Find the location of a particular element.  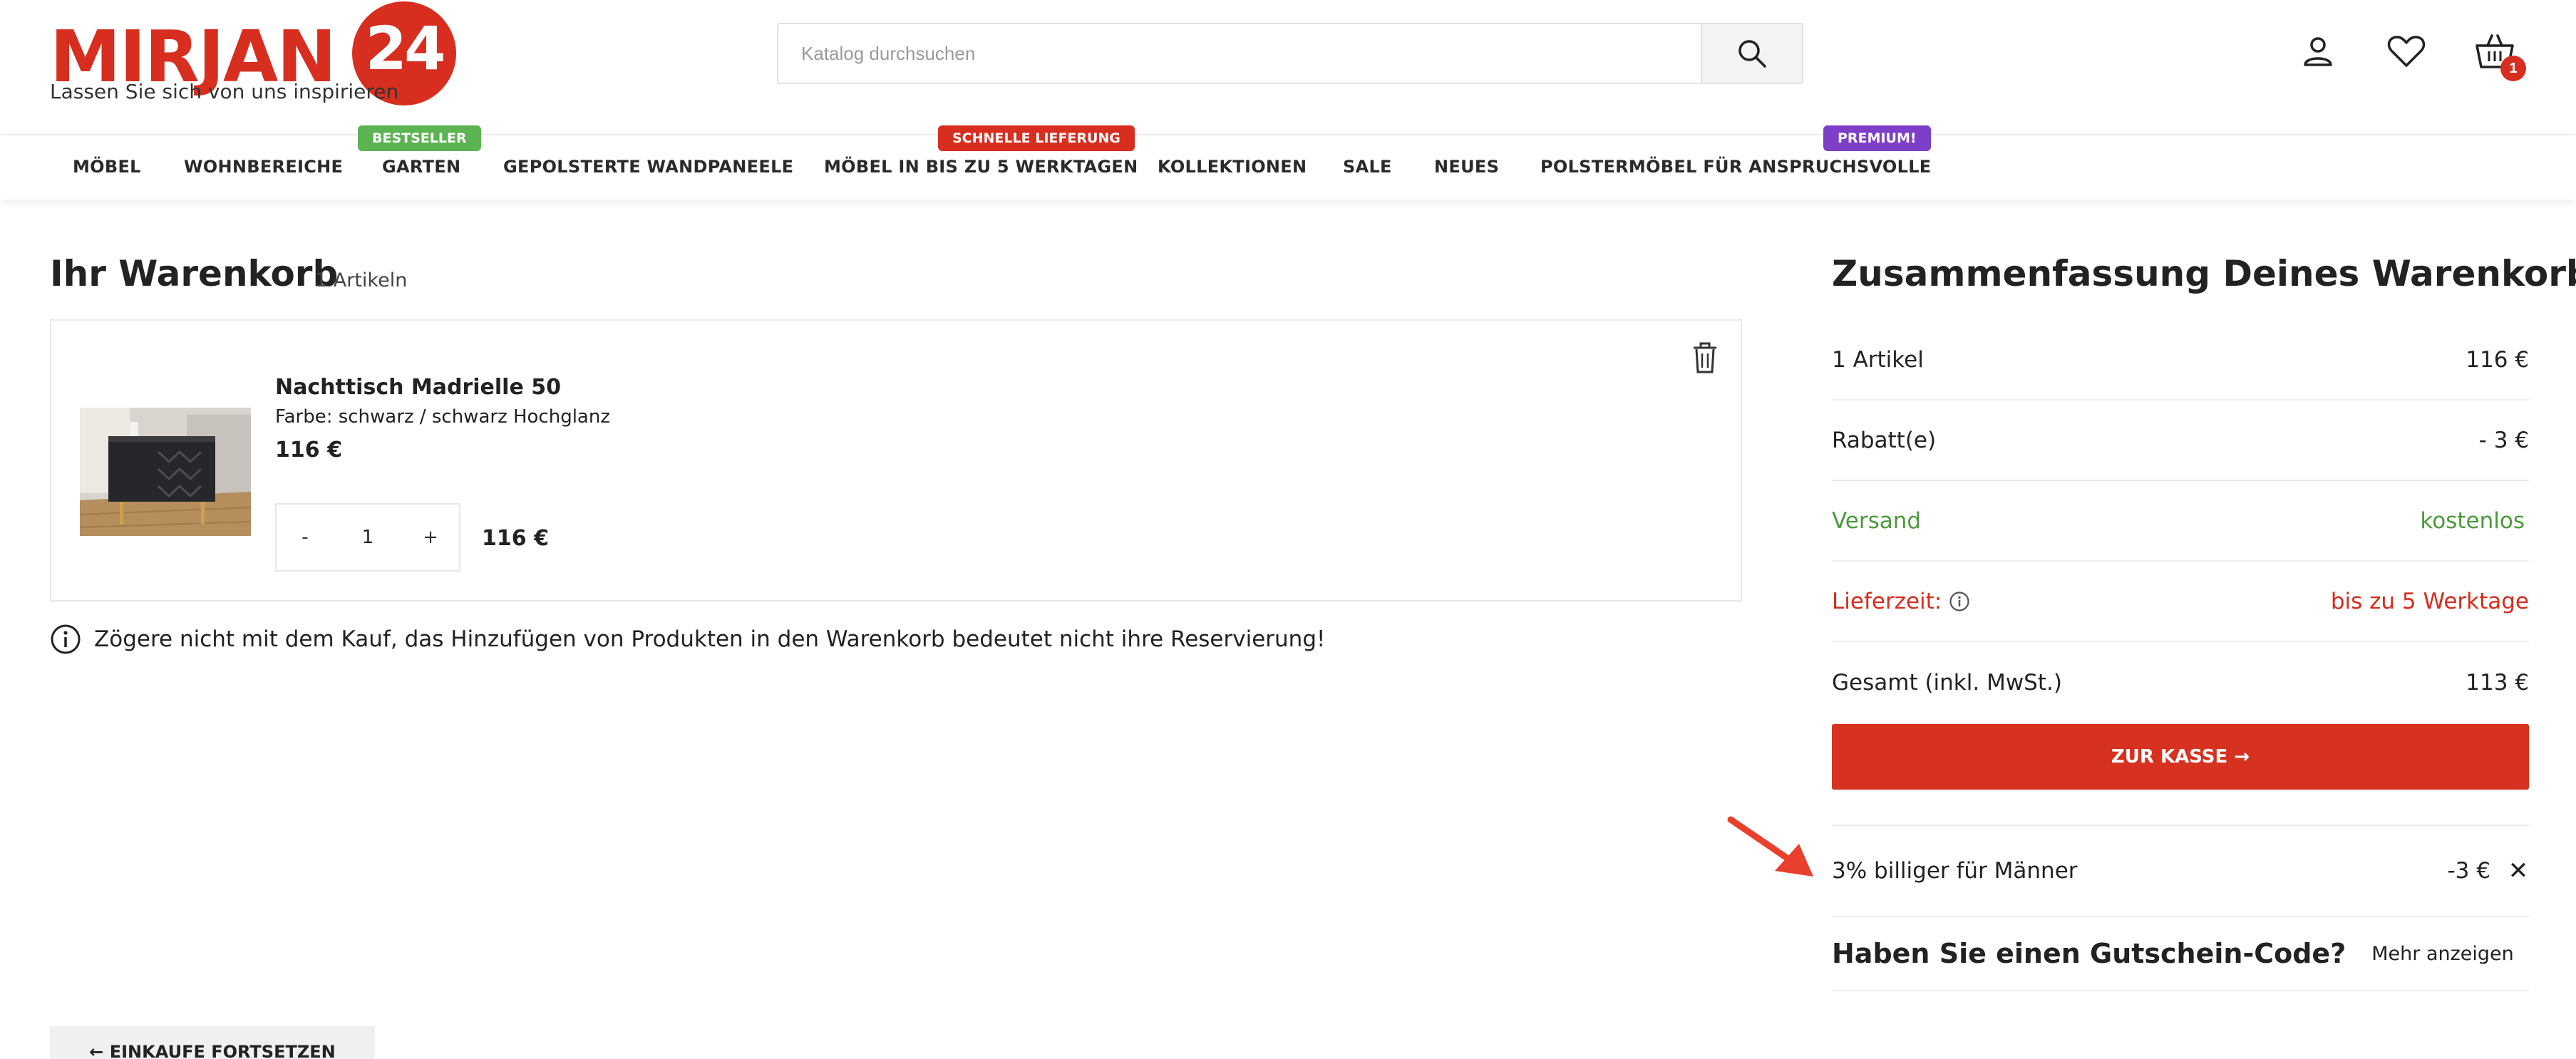

delivery-info-icon is located at coordinates (1959, 601).